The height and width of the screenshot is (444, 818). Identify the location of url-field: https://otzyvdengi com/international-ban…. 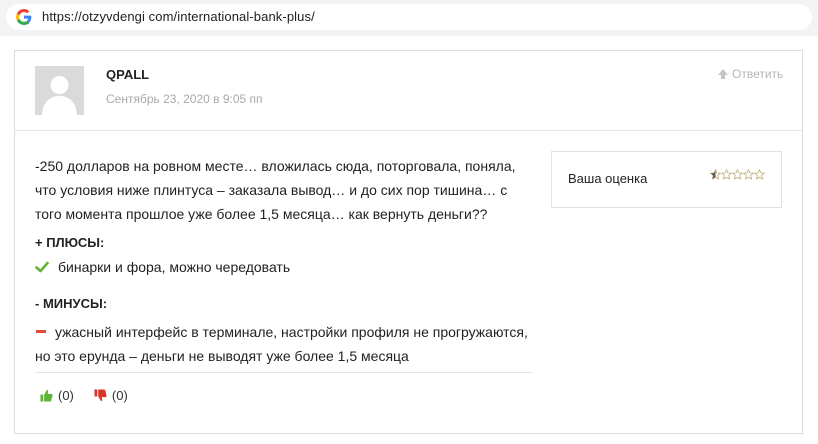
(409, 17).